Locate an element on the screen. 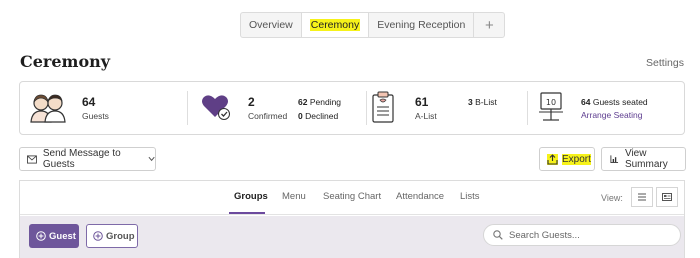  alist-label: A-List is located at coordinates (426, 116).